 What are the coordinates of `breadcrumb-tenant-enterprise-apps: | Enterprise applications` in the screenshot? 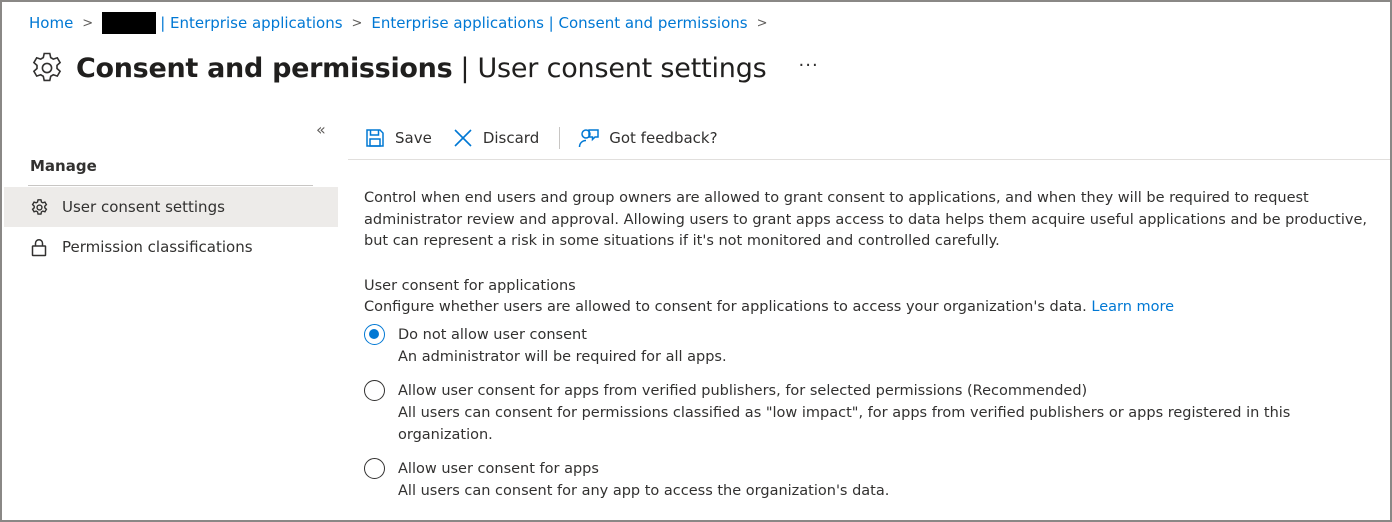 It's located at (251, 23).